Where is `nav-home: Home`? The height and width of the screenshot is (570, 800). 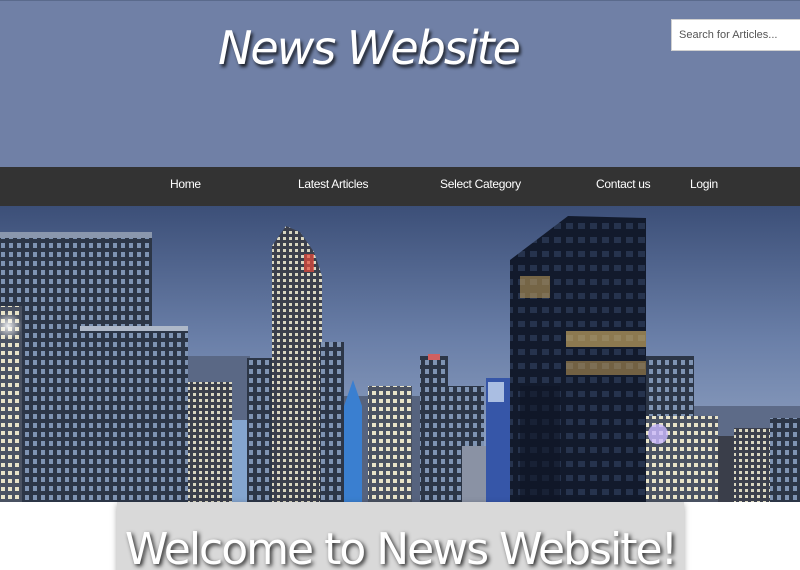 nav-home: Home is located at coordinates (185, 186).